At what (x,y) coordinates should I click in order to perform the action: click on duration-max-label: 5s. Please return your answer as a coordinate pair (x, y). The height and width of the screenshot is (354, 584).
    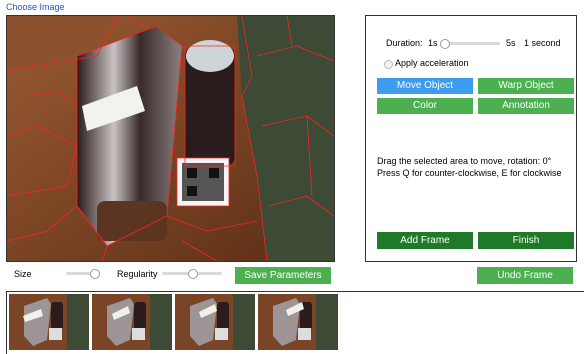
    Looking at the image, I should click on (511, 43).